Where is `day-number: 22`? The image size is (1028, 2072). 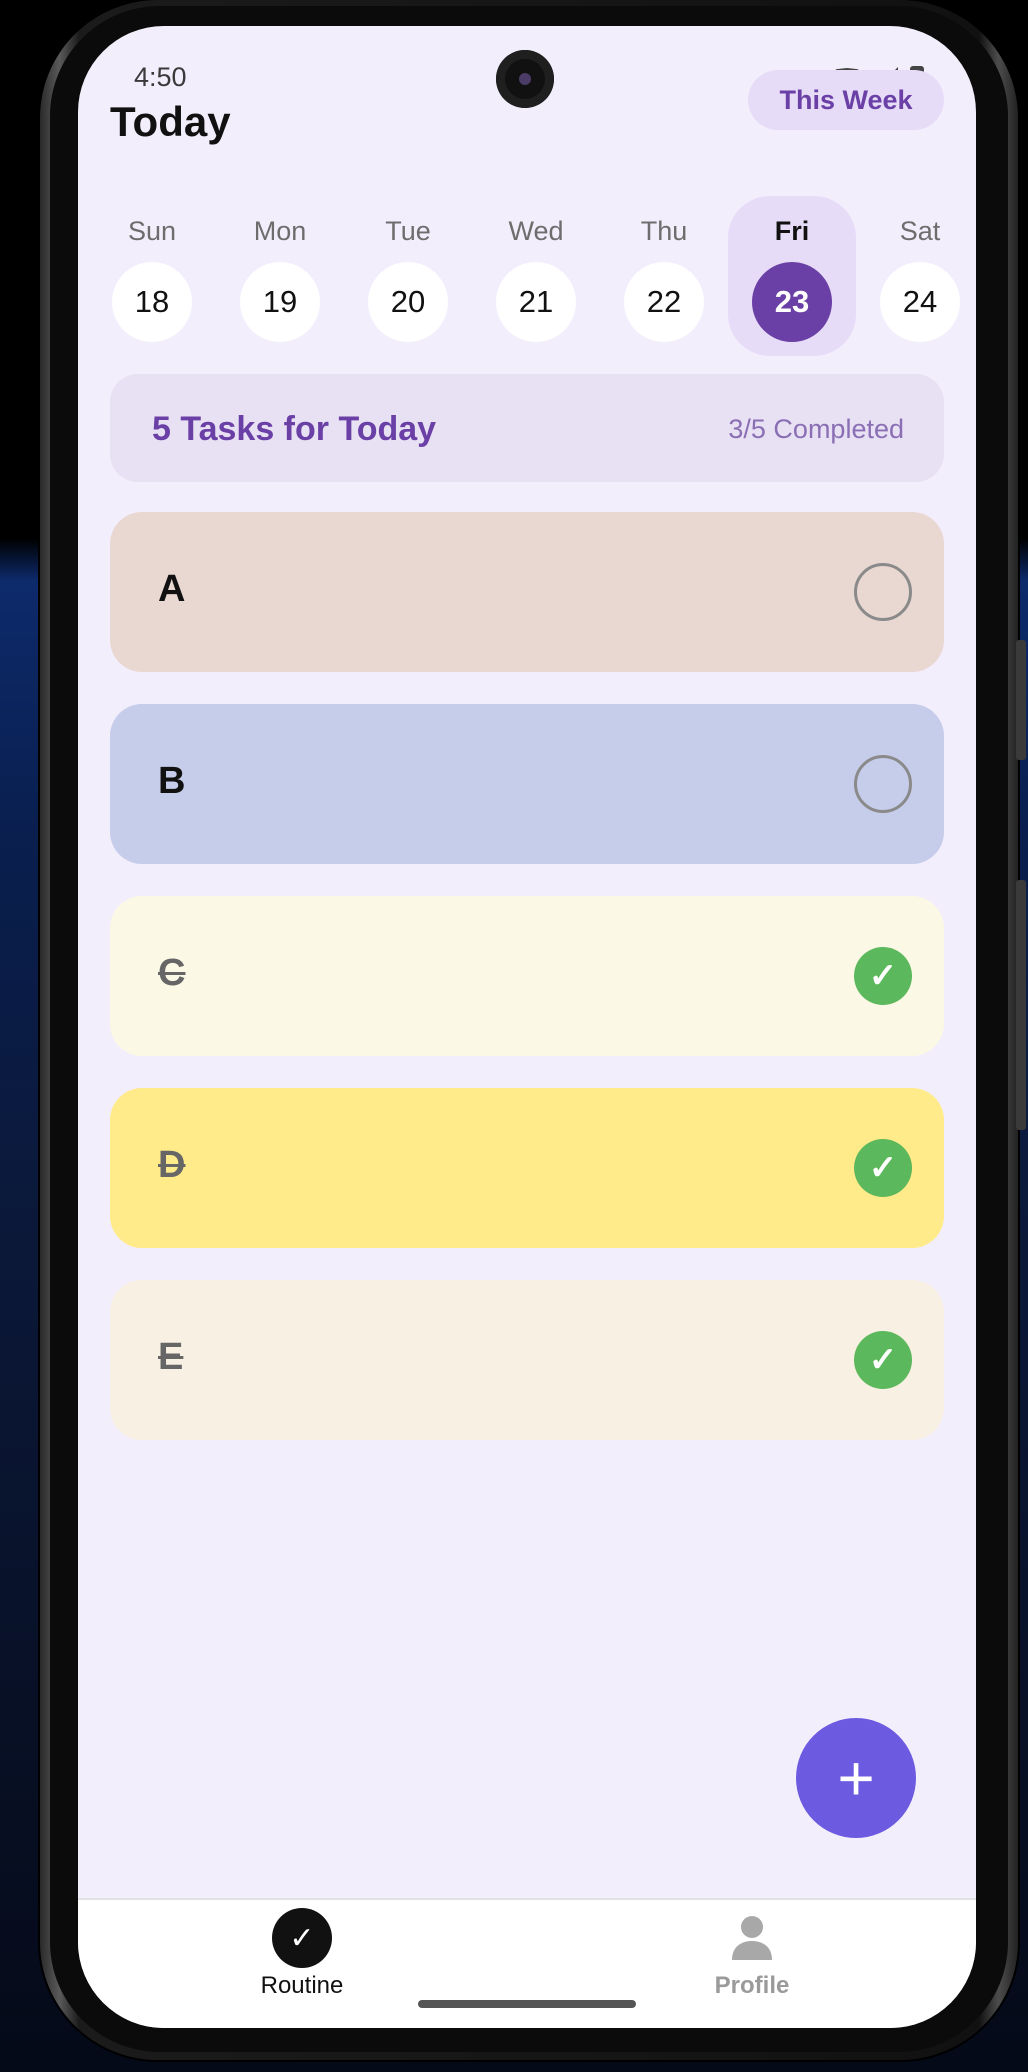 day-number: 22 is located at coordinates (664, 302).